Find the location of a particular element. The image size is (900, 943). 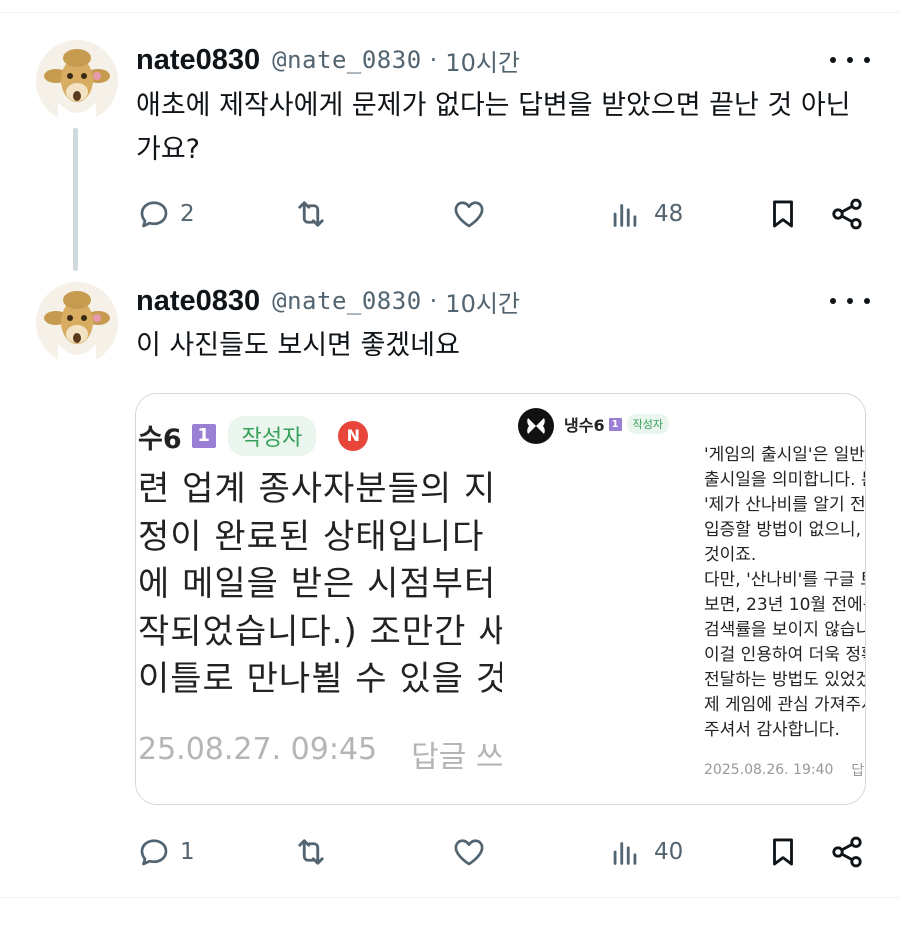

comment-header: 냉수6 1 작성자 is located at coordinates (616, 424).